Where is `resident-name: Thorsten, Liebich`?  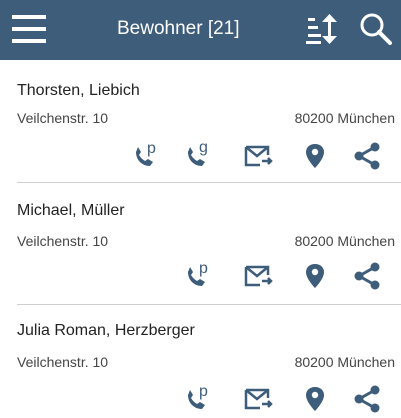 resident-name: Thorsten, Liebich is located at coordinates (78, 90).